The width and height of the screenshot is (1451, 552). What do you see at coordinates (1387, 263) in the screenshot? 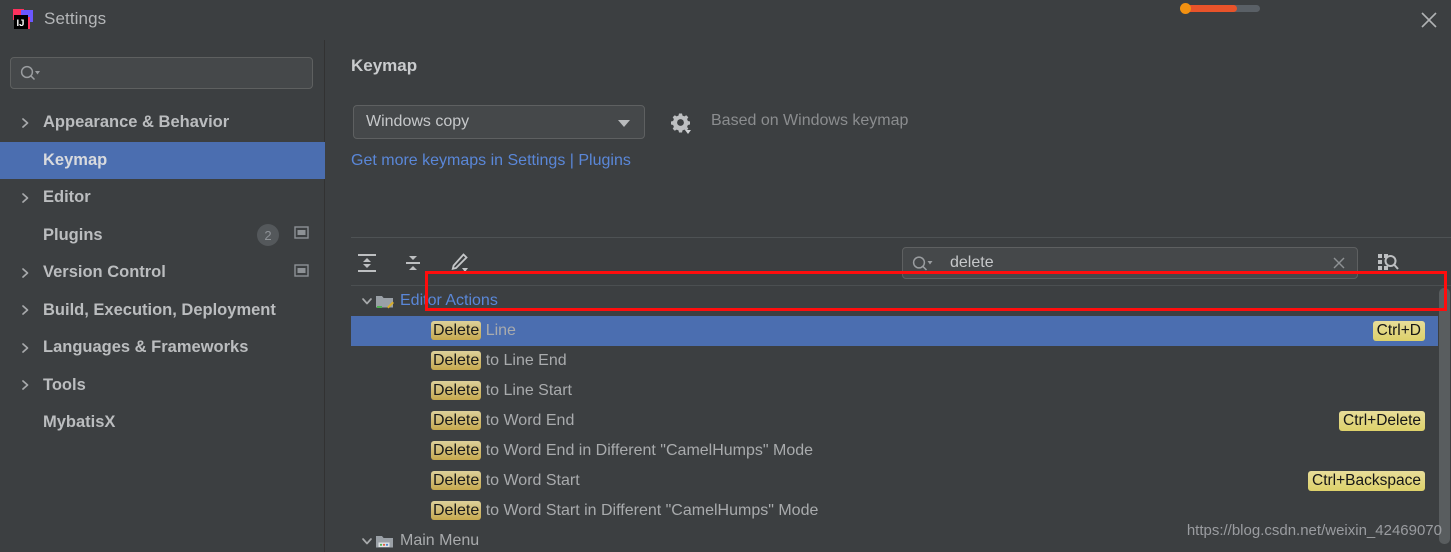
I see `find-by-shortcut-button` at bounding box center [1387, 263].